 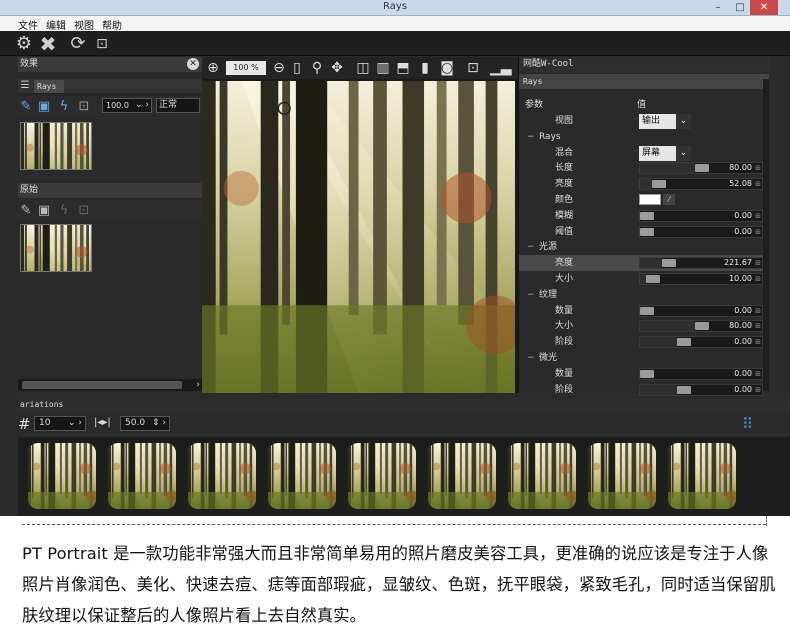 What do you see at coordinates (650, 199) in the screenshot?
I see `color-swatch` at bounding box center [650, 199].